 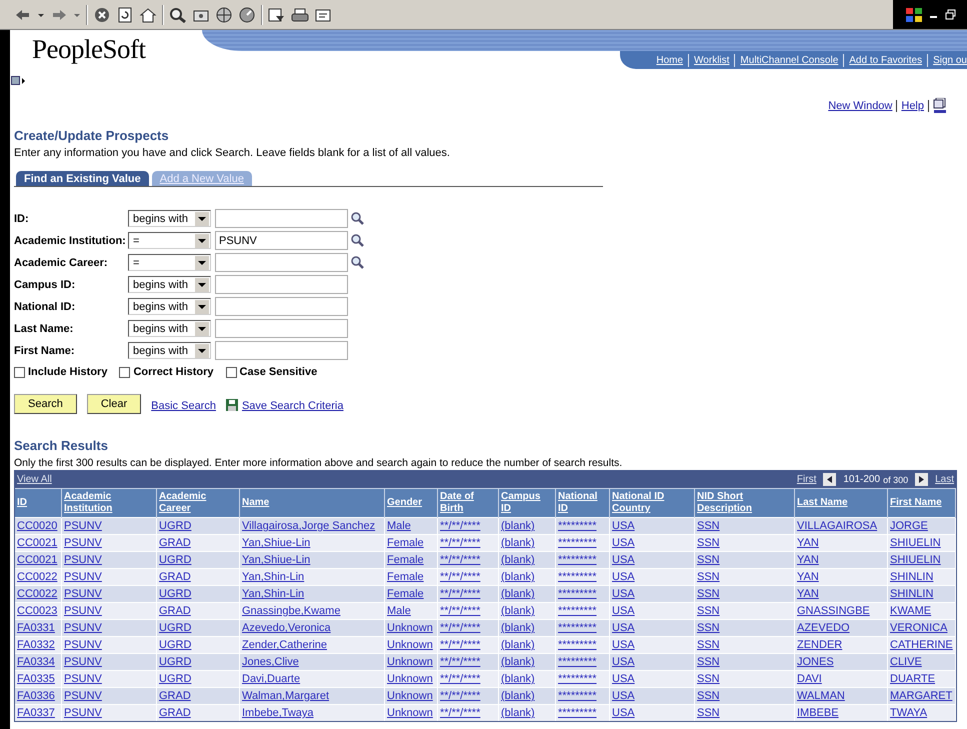 I want to click on link: Basic Search, so click(x=183, y=406).